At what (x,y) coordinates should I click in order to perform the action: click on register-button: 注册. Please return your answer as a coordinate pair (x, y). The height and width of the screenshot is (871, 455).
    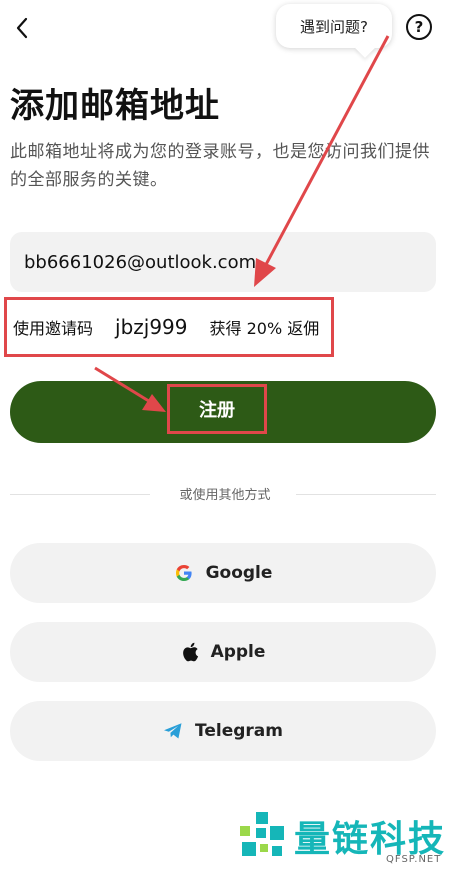
    Looking at the image, I should click on (223, 412).